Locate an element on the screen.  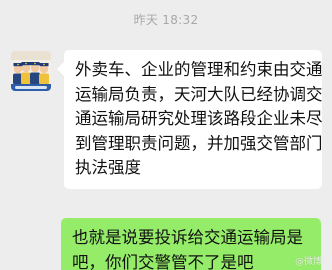
avatar-image is located at coordinates (31, 71).